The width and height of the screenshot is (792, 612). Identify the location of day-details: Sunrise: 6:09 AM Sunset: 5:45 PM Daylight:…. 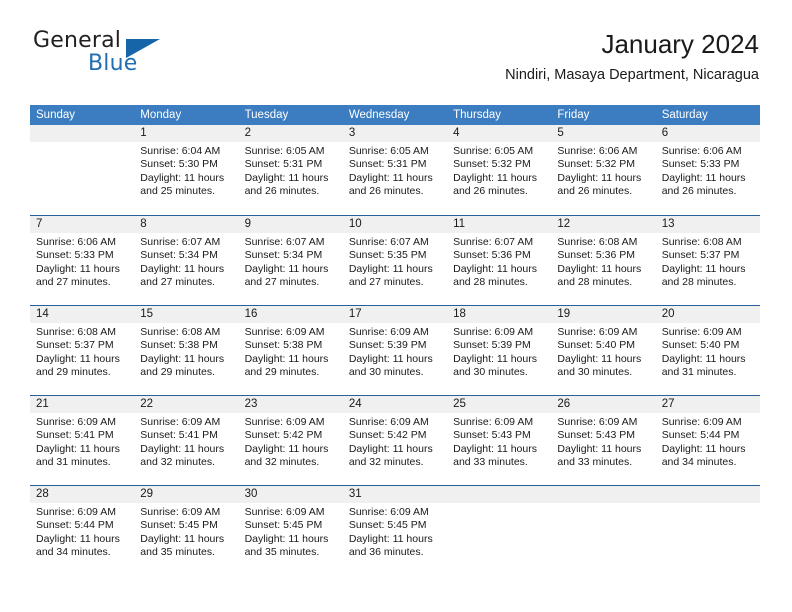
(291, 533).